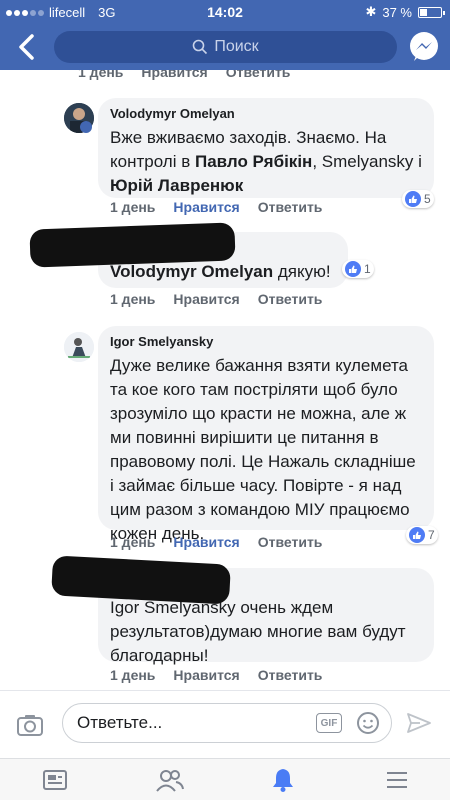 The height and width of the screenshot is (800, 450). I want to click on compose-bar: Ответьте... GIF, so click(225, 724).